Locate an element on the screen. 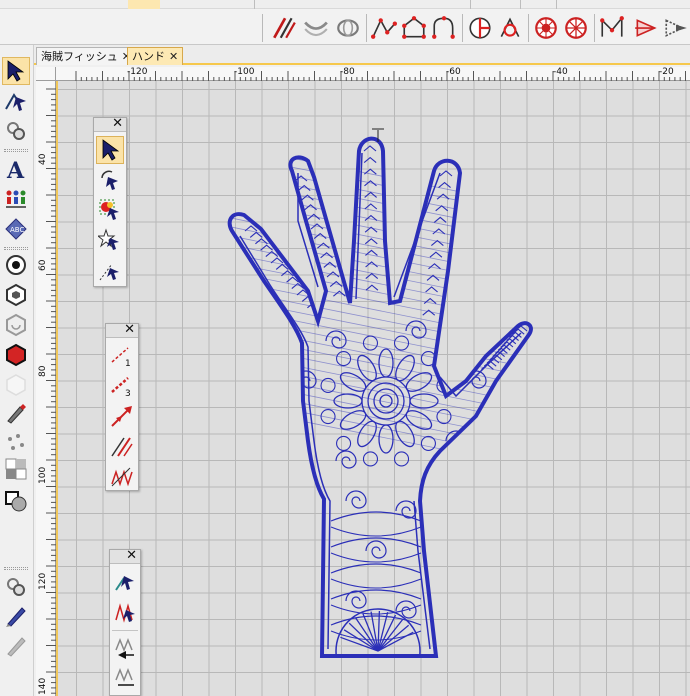 Image resolution: width=690 pixels, height=696 pixels. stitch-edit-icon is located at coordinates (126, 612).